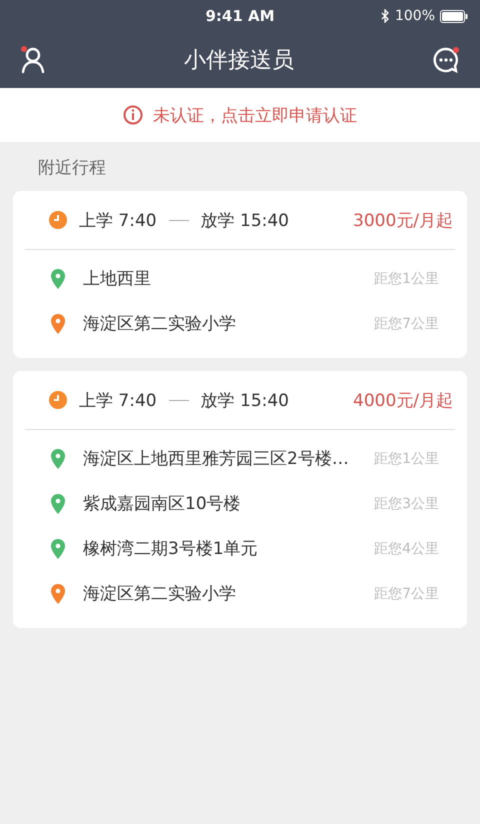 The image size is (480, 824). What do you see at coordinates (403, 221) in the screenshot?
I see `price: 3000元/月起` at bounding box center [403, 221].